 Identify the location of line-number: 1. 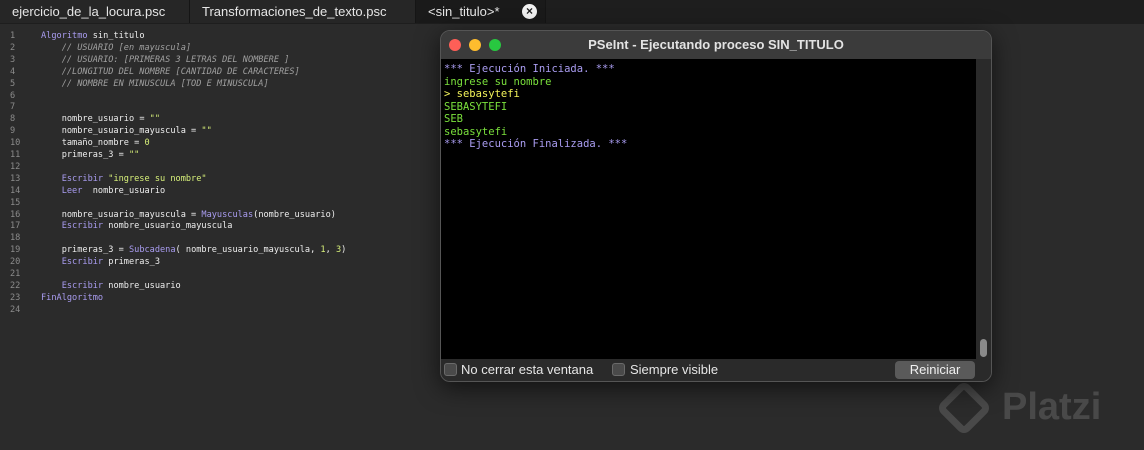
(13, 36).